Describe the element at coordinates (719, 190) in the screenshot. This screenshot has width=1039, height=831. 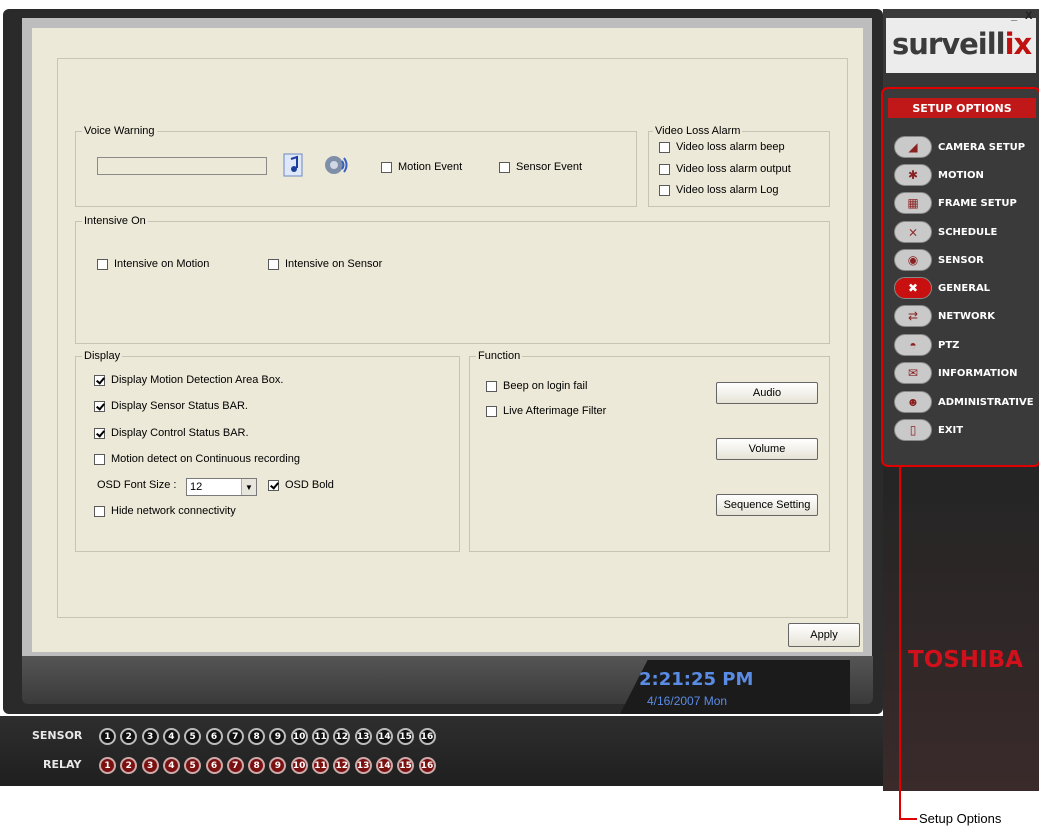
I see `video-loss-log-option: Video loss alarm Log` at that location.